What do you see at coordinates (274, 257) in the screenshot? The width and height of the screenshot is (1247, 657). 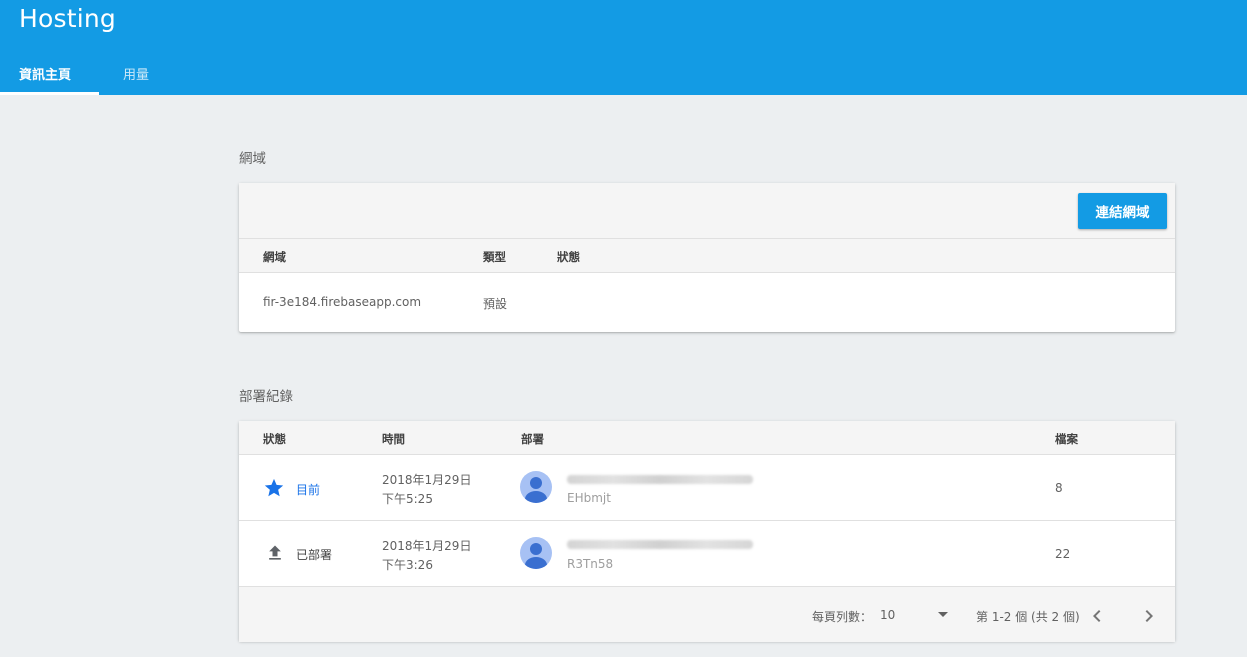 I see `column-header-domain: 網域` at bounding box center [274, 257].